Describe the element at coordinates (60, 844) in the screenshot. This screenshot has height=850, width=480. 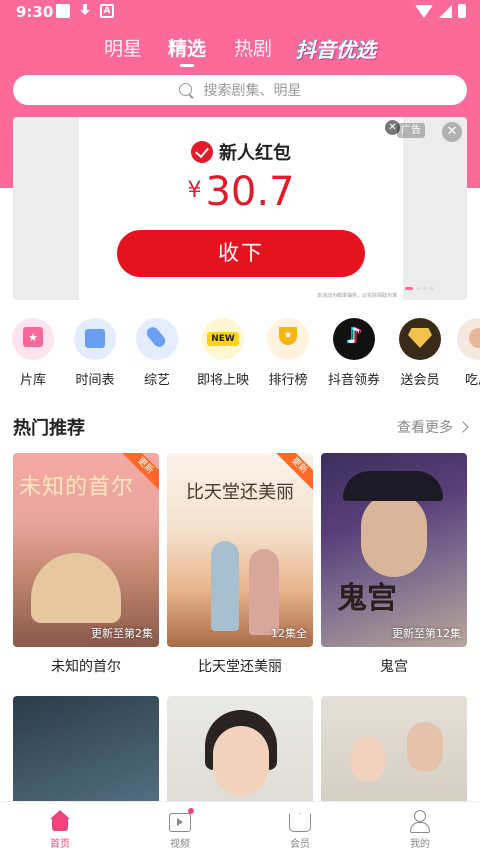
I see `nav-label: 首页` at that location.